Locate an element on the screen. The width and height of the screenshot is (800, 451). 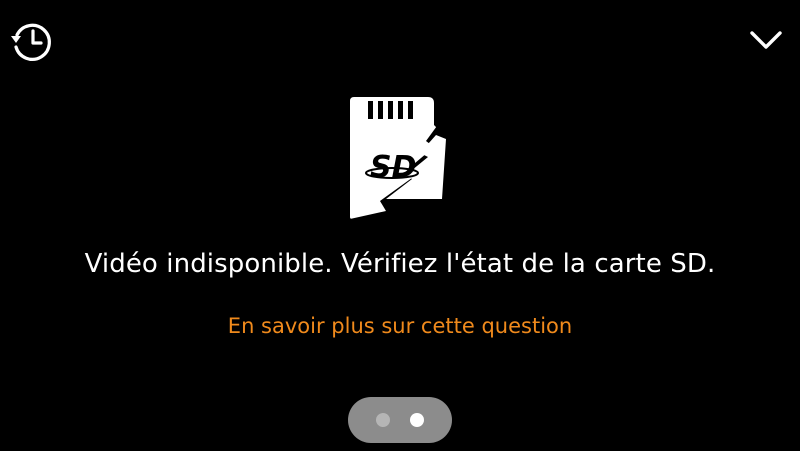
learn-more-link: En savoir plus sur cette question is located at coordinates (400, 326).